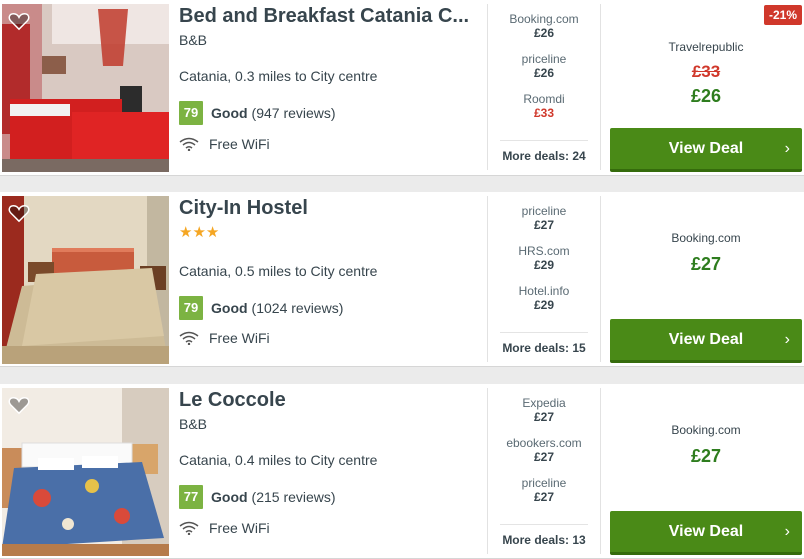 The height and width of the screenshot is (559, 804). Describe the element at coordinates (544, 535) in the screenshot. I see `more-deals-link: More deals: 13` at that location.